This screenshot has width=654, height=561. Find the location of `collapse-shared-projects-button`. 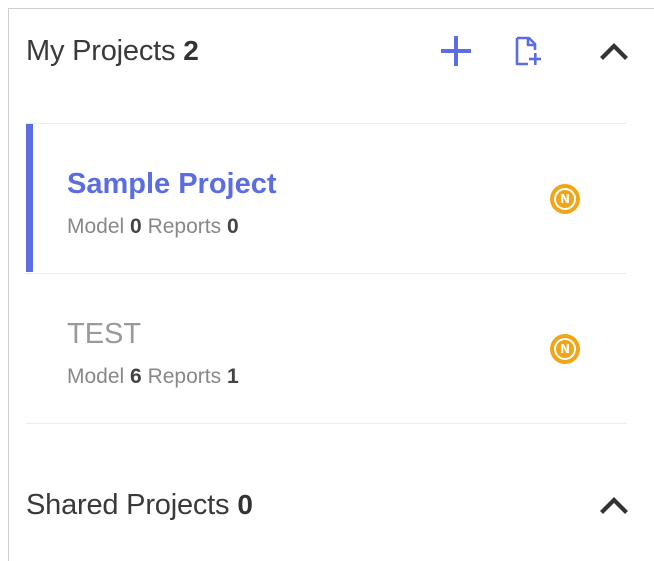

collapse-shared-projects-button is located at coordinates (614, 505).